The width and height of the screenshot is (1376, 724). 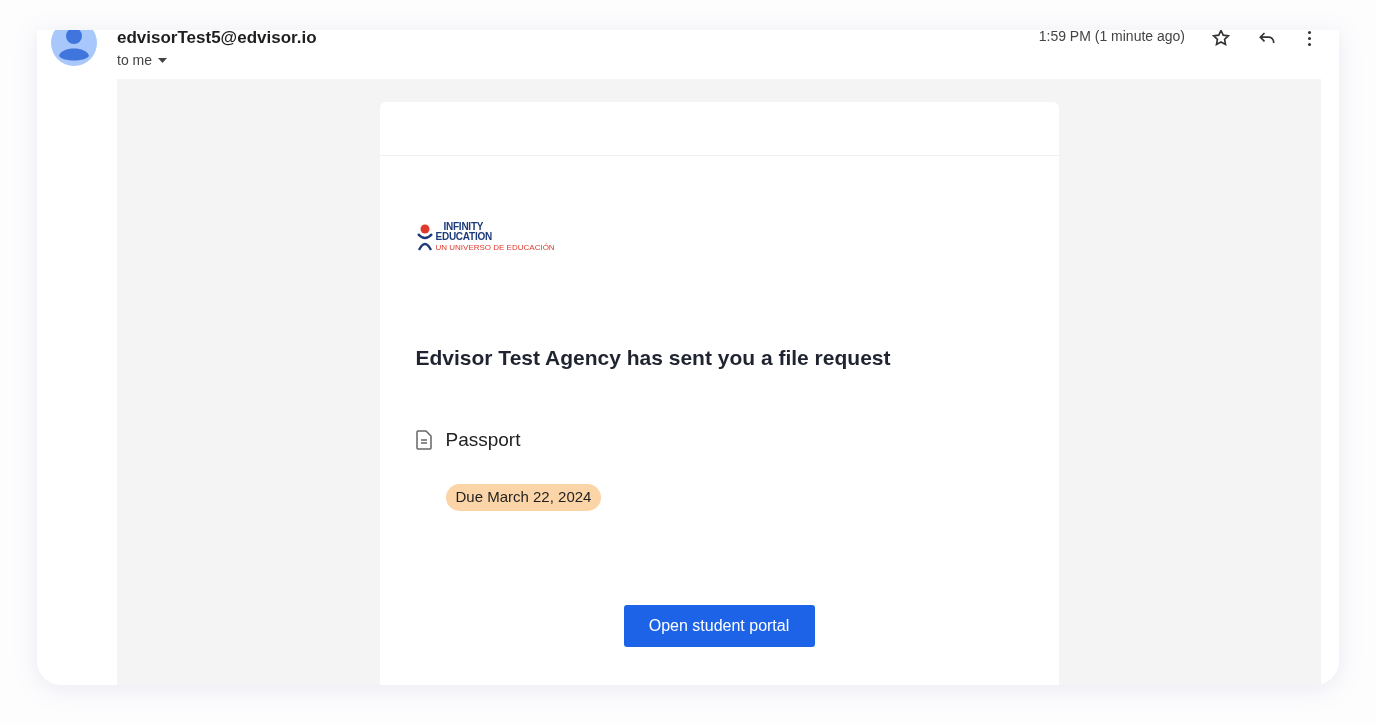 What do you see at coordinates (653, 358) in the screenshot?
I see `email-heading: Edvisor Test Agency has sent you a file request` at bounding box center [653, 358].